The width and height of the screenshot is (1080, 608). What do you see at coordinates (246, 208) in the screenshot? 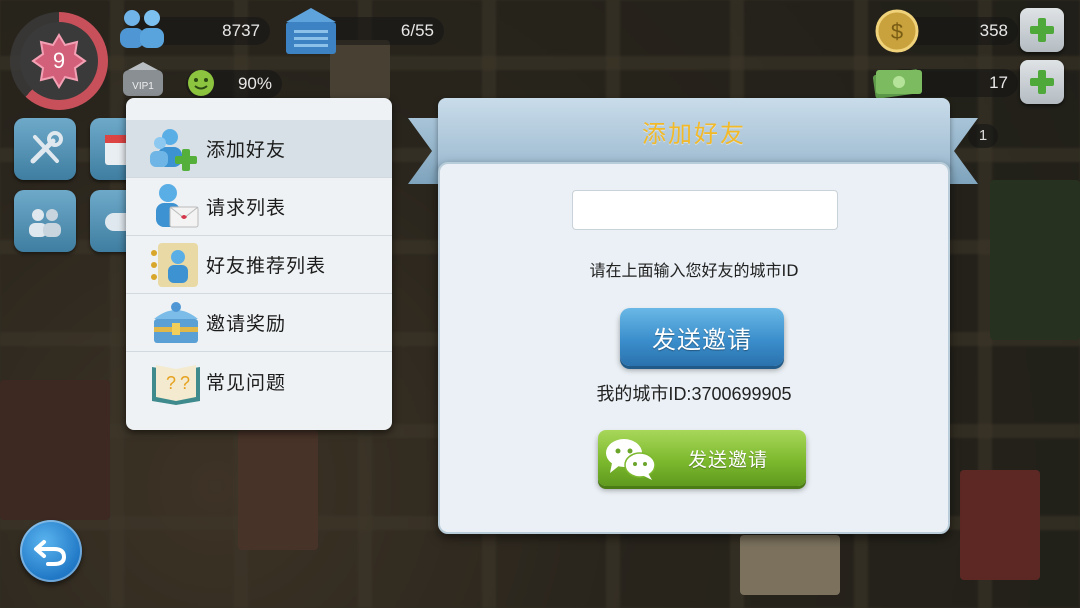
I see `menu-item-label: 请求列表` at bounding box center [246, 208].